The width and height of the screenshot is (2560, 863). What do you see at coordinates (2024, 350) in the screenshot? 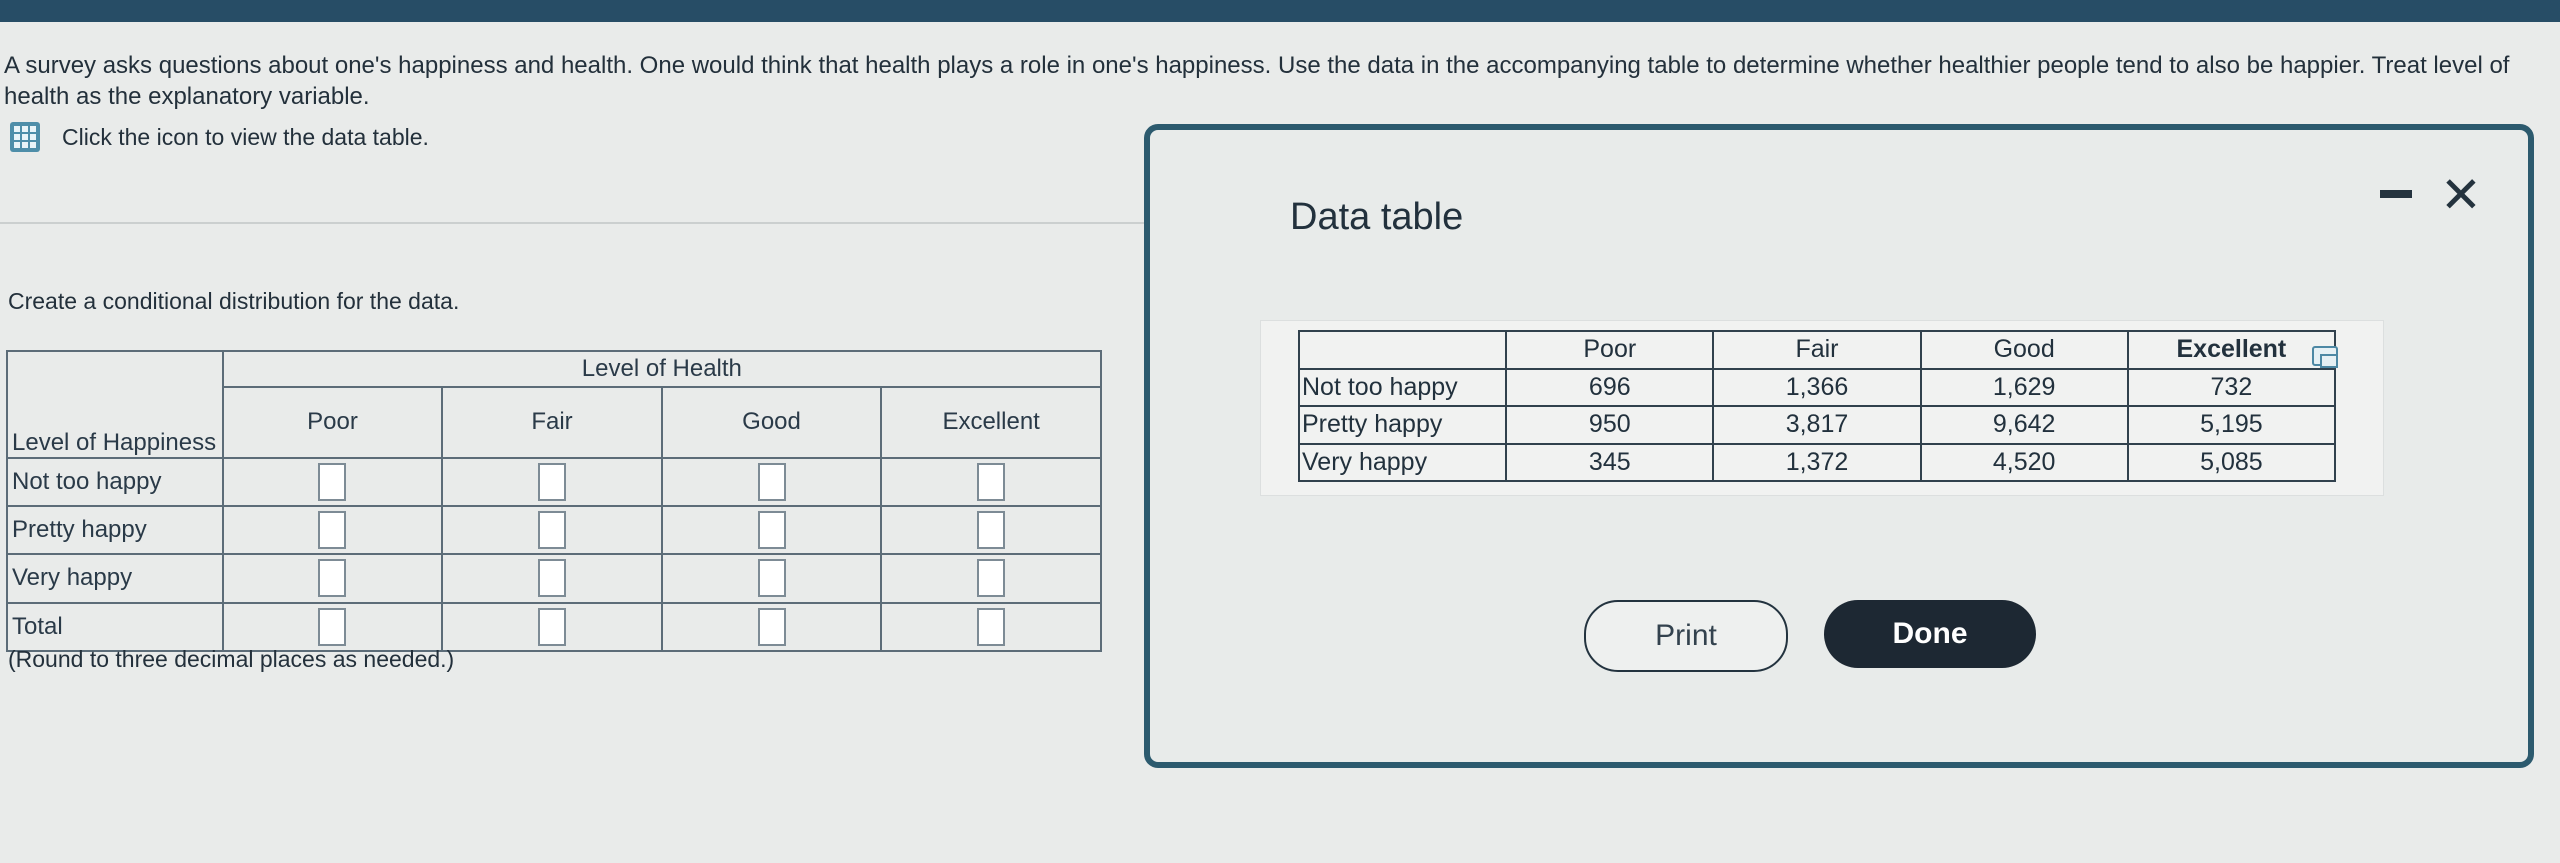
I see `data-col-good: Good` at bounding box center [2024, 350].